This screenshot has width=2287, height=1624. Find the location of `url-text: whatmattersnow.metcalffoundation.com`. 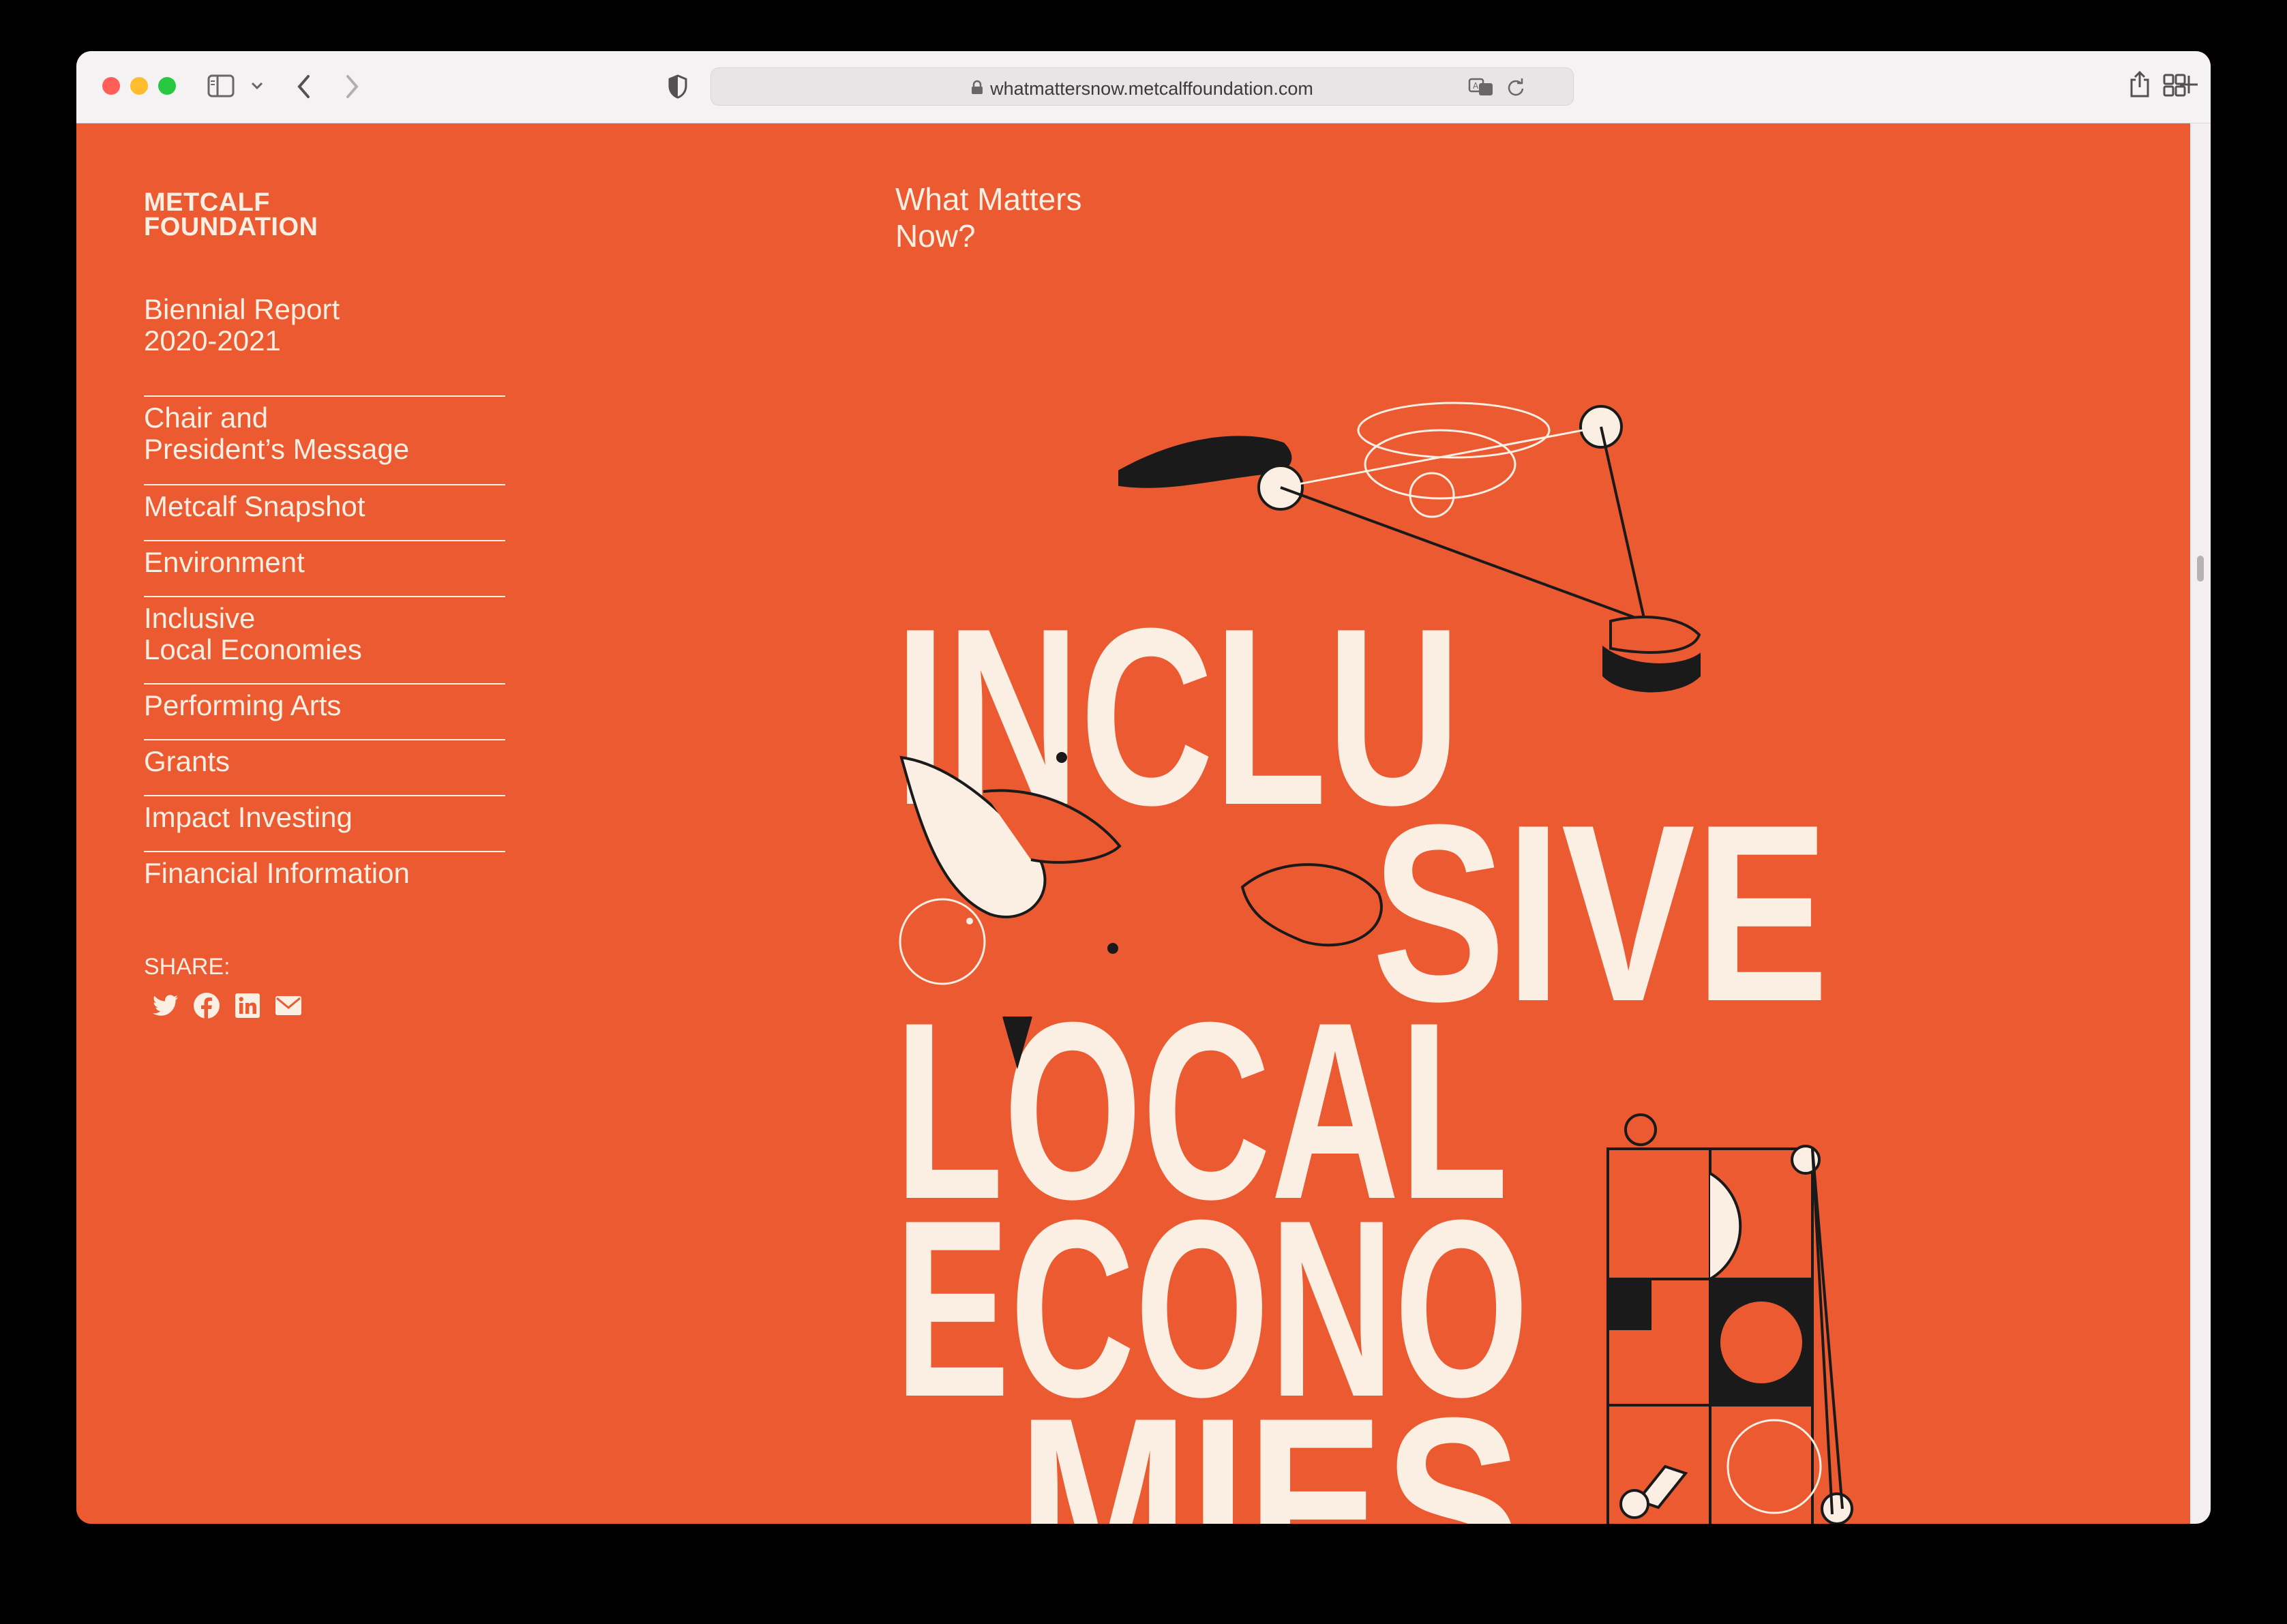

url-text: whatmattersnow.metcalffoundation.com is located at coordinates (1142, 87).